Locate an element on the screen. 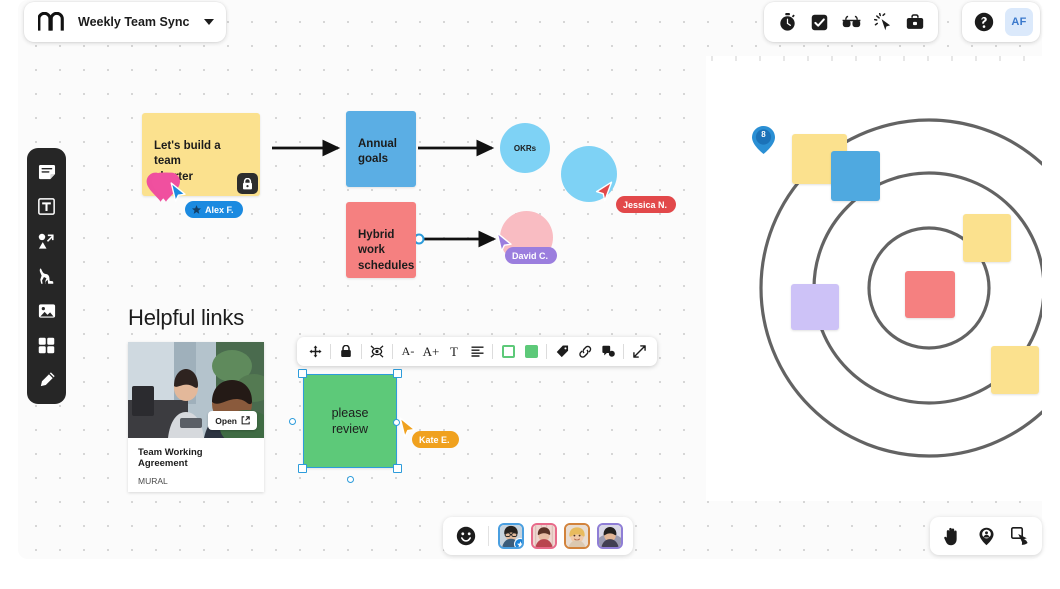 The width and height of the screenshot is (1060, 589). fill-color-swatch is located at coordinates (531, 352).